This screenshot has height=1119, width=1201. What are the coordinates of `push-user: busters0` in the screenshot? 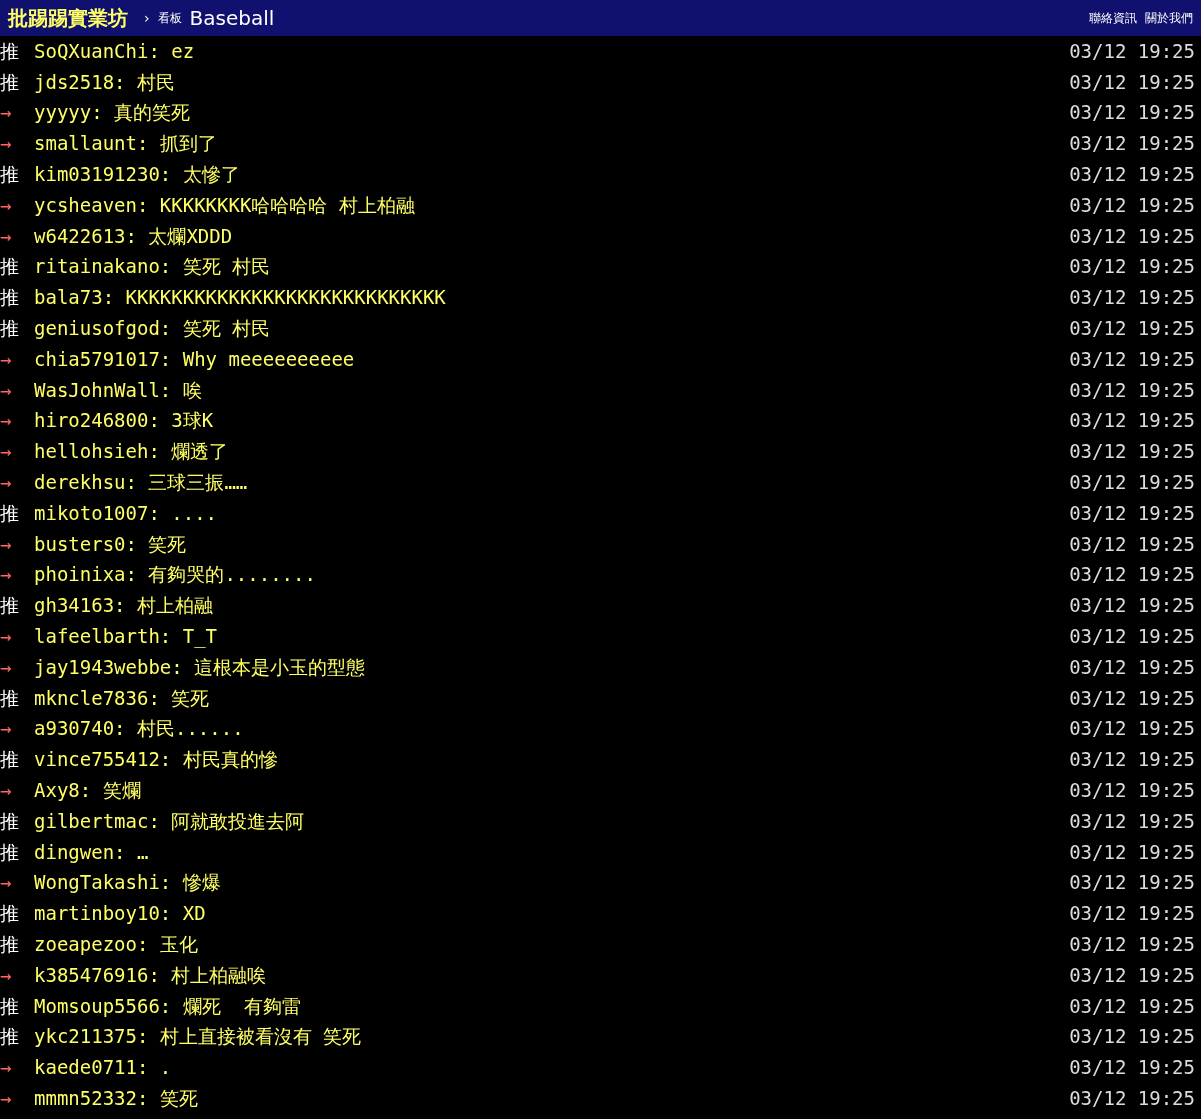 It's located at (80, 544).